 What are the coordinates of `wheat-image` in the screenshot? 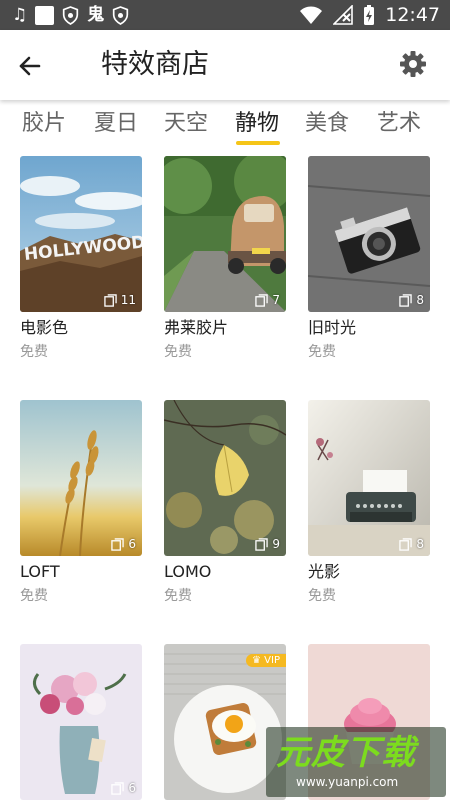 It's located at (81, 478).